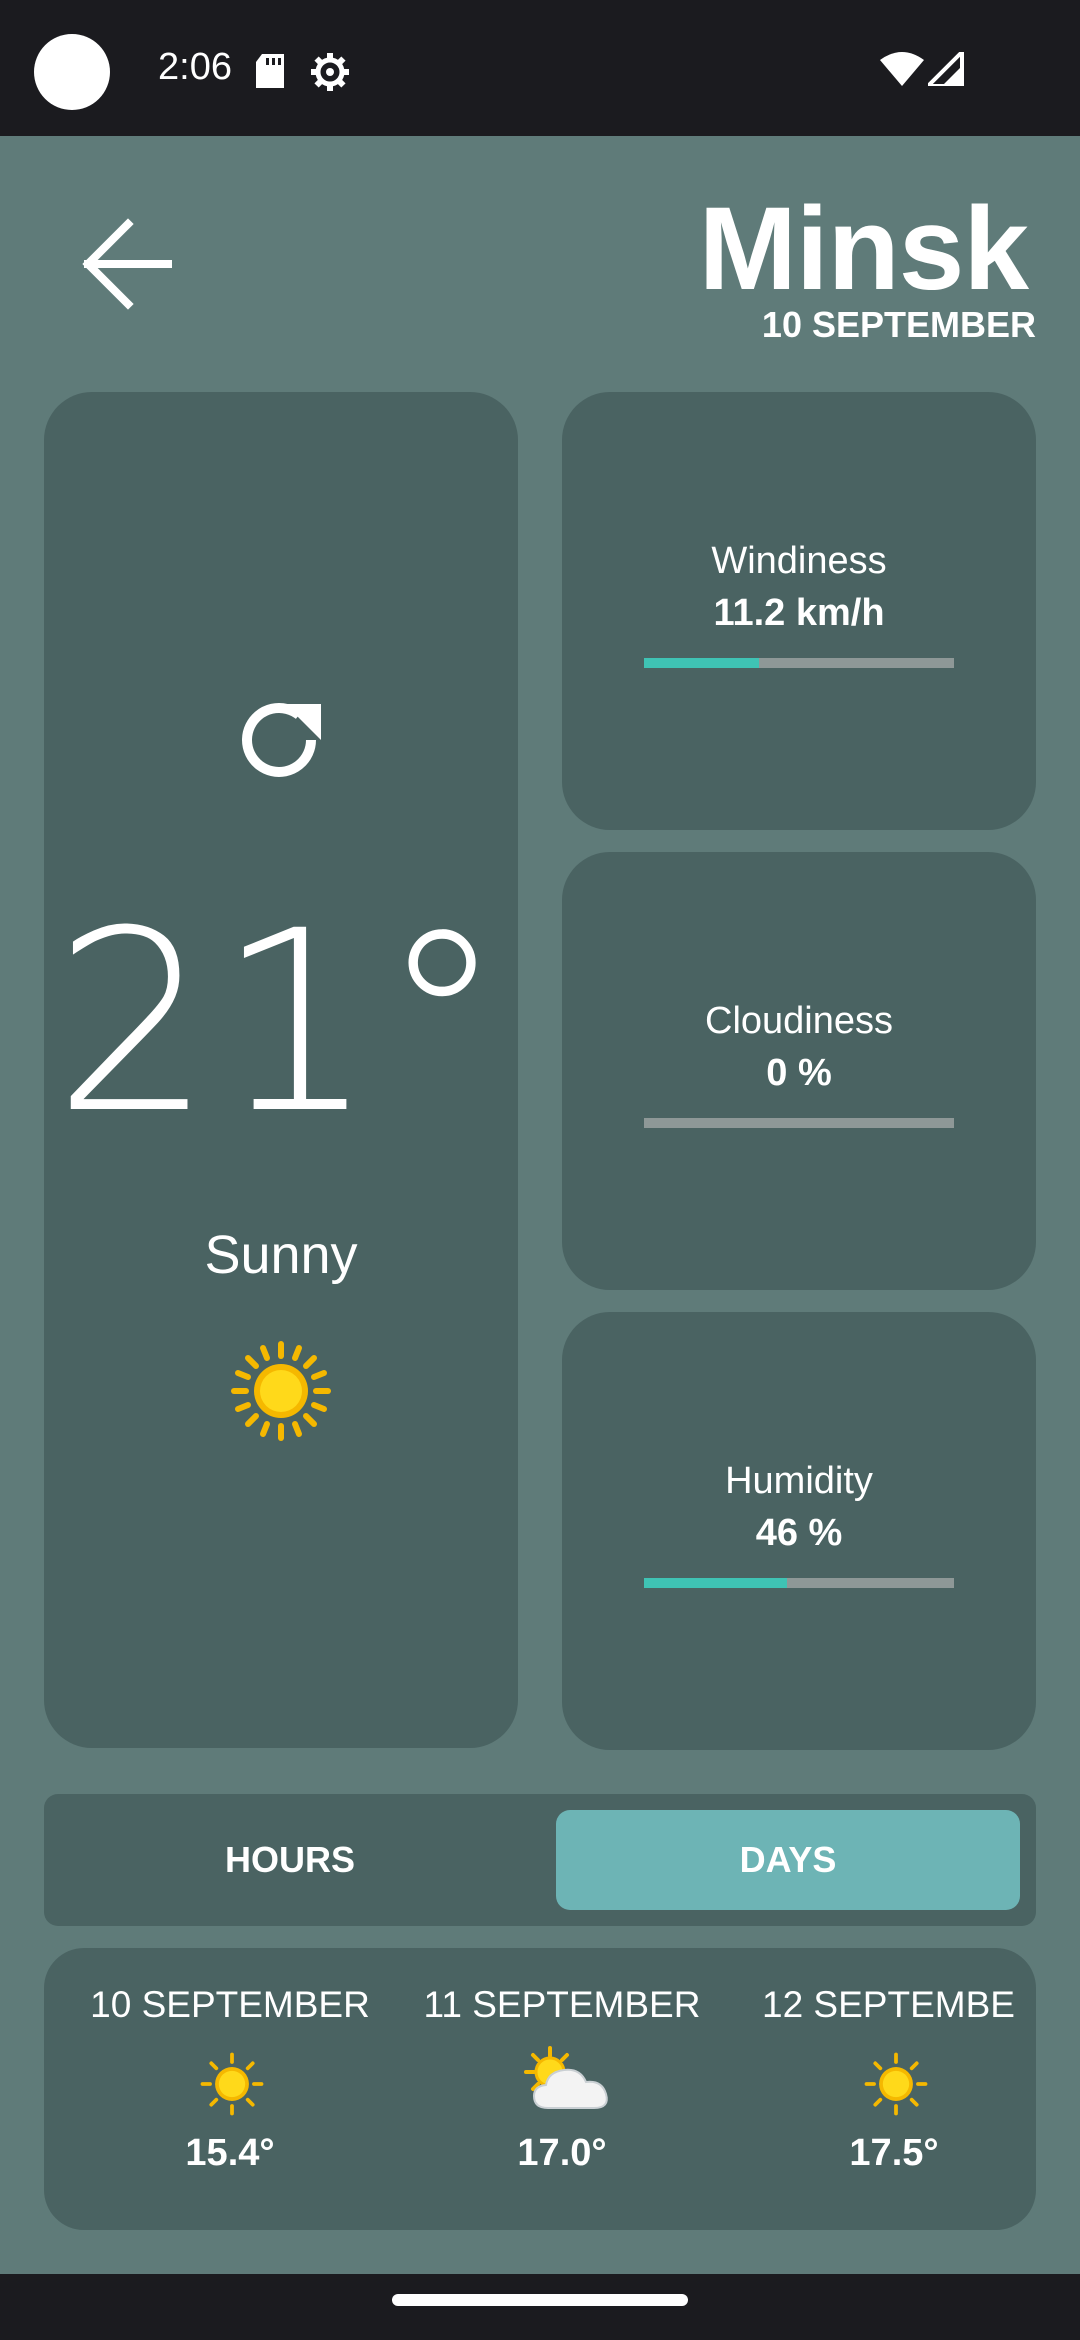 This screenshot has width=1080, height=2340. What do you see at coordinates (290, 1860) in the screenshot?
I see `tab-hours: HOURS` at bounding box center [290, 1860].